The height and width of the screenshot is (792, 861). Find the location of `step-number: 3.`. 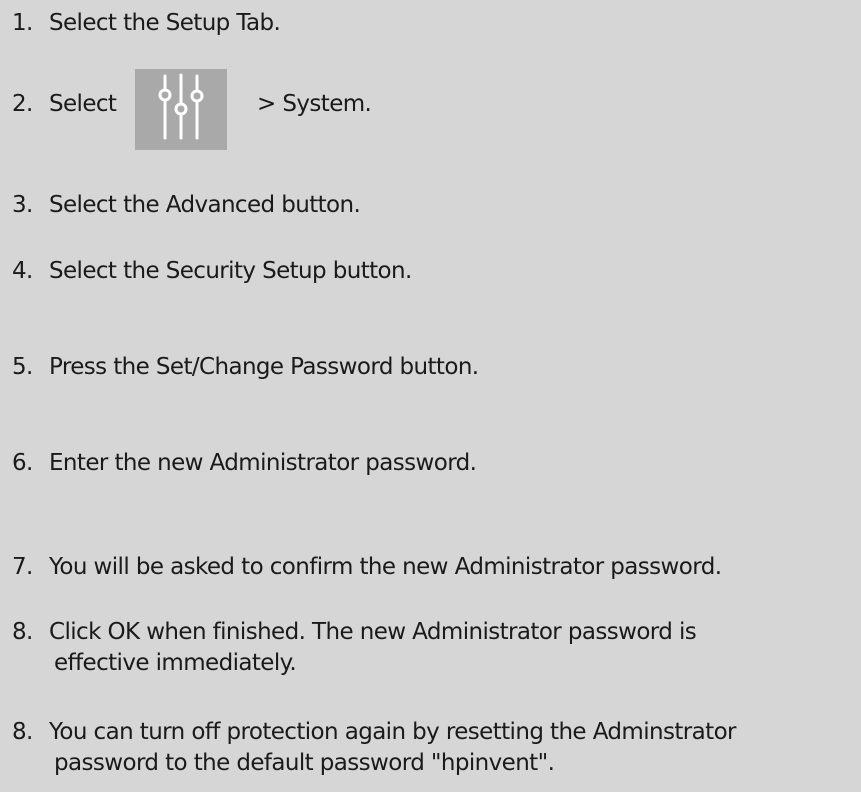

step-number: 3. is located at coordinates (22, 205).